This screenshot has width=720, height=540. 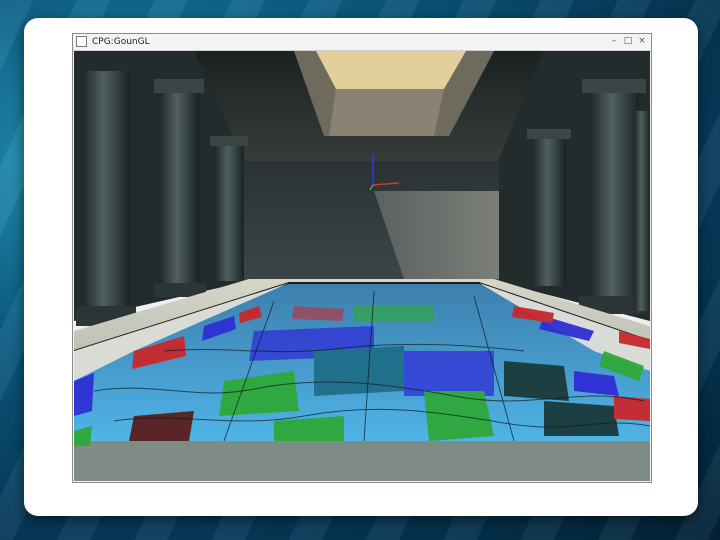 I want to click on close-button: ×, so click(x=642, y=41).